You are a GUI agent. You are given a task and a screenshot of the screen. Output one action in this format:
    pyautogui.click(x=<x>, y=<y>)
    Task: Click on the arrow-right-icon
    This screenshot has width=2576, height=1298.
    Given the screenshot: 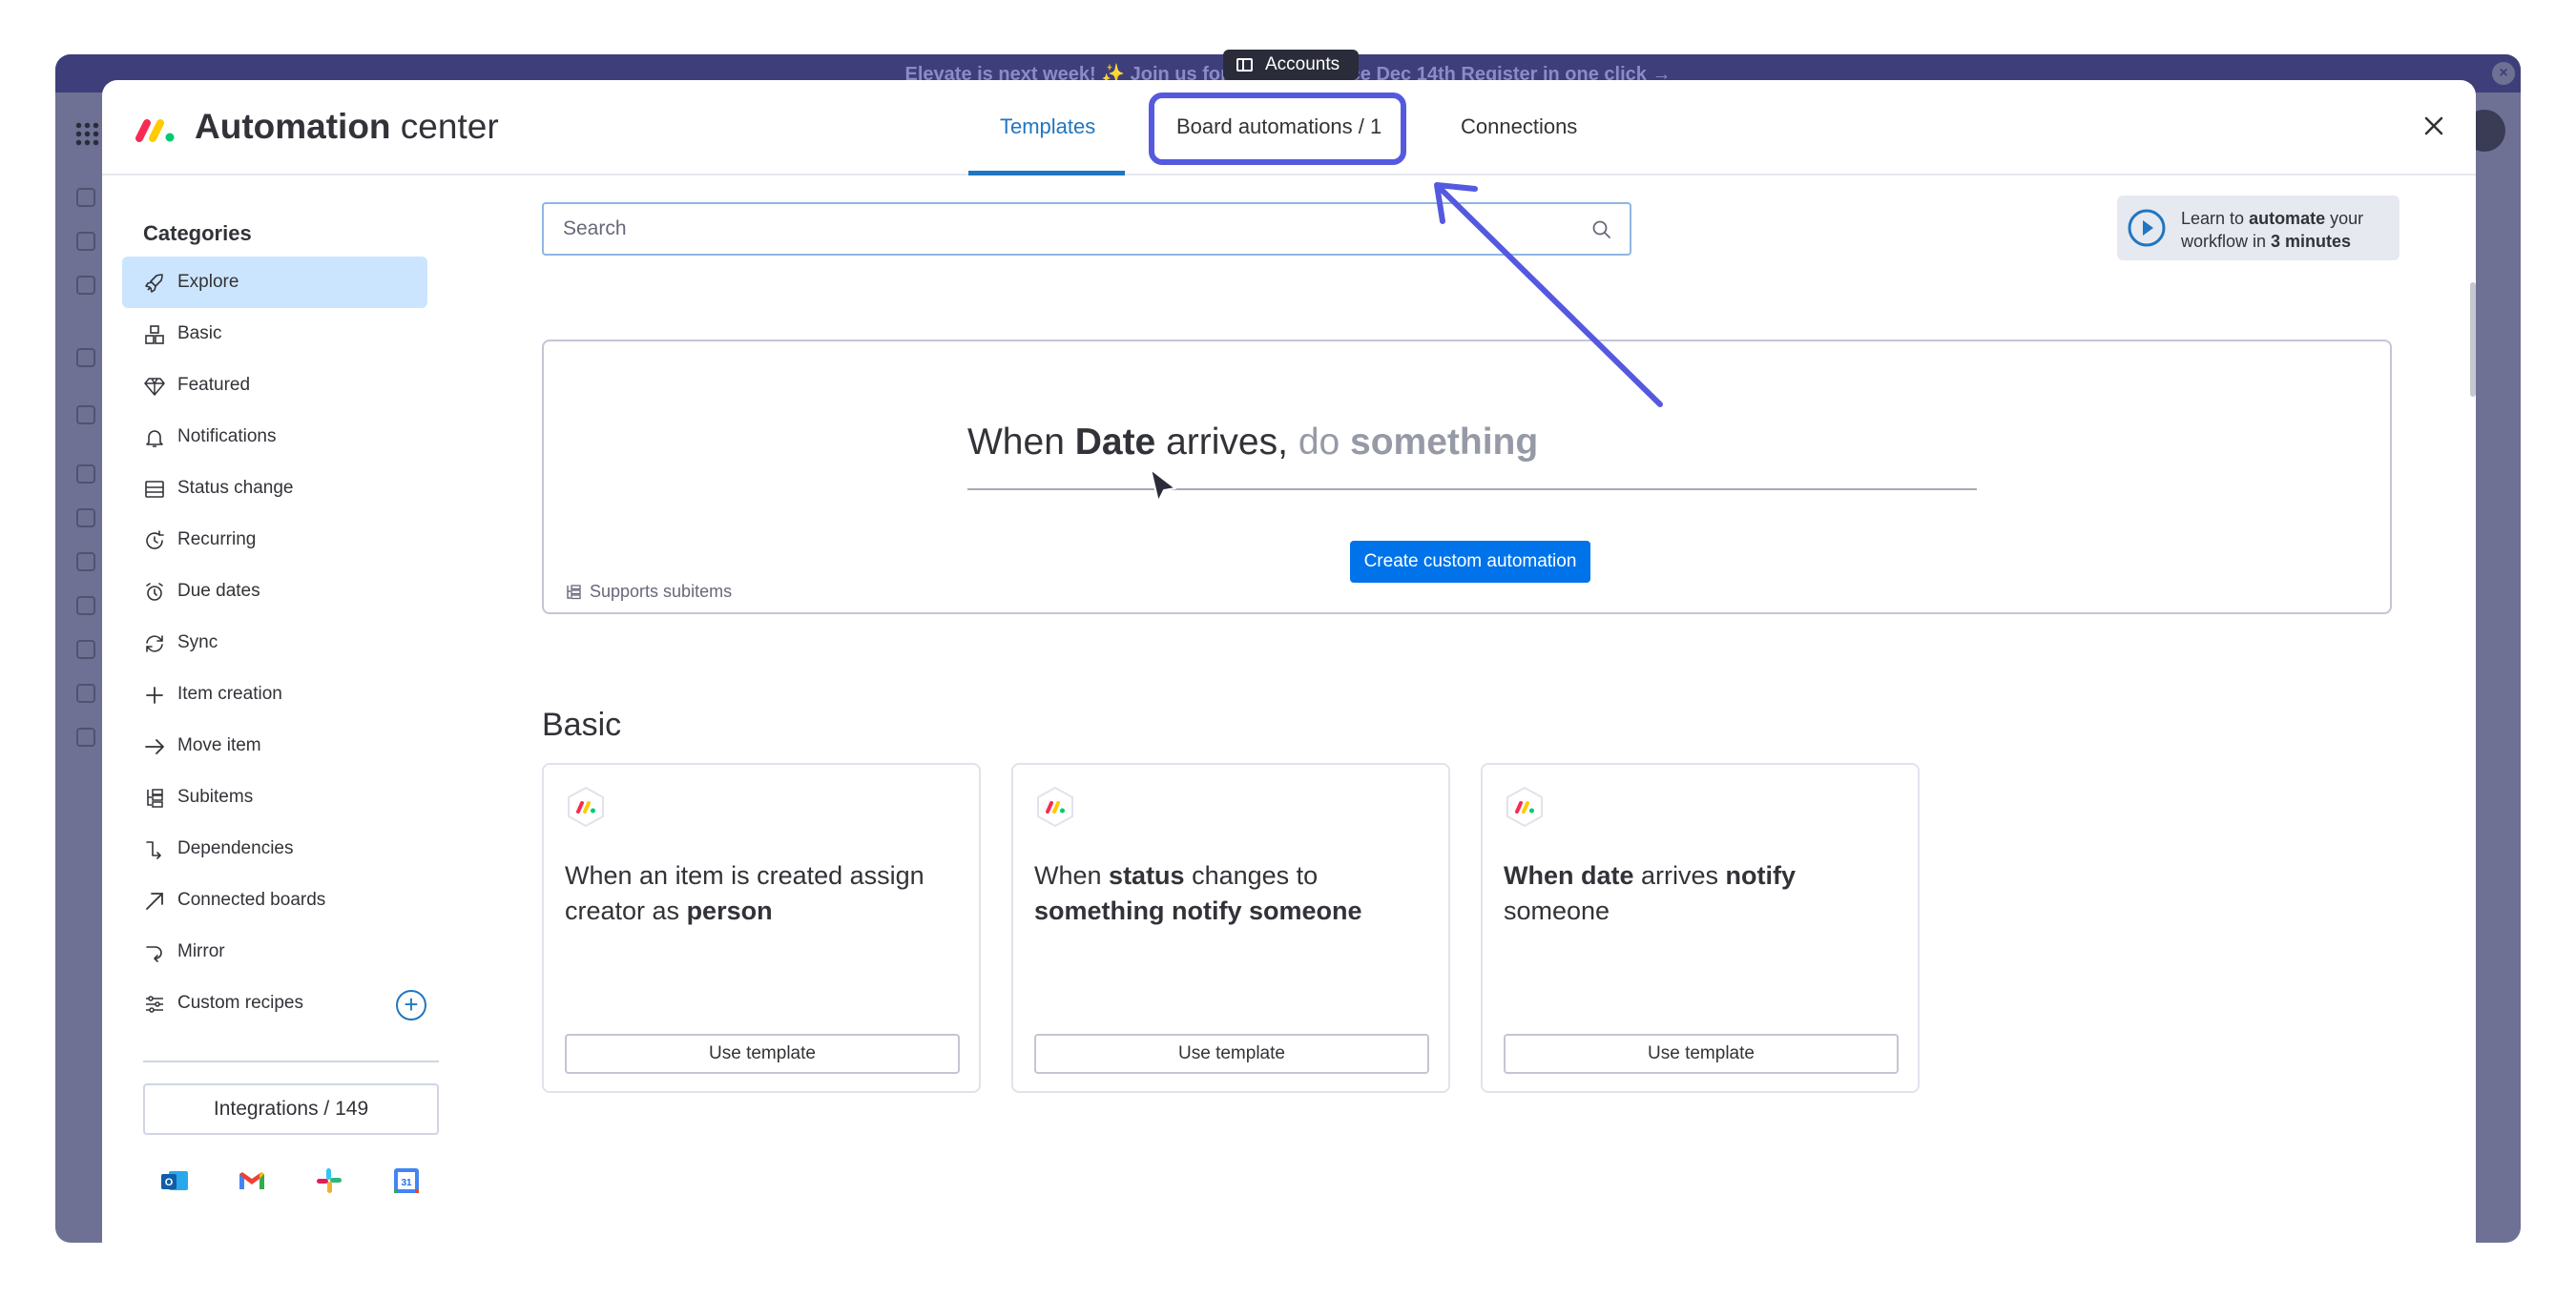 What is the action you would take?
    pyautogui.click(x=154, y=746)
    